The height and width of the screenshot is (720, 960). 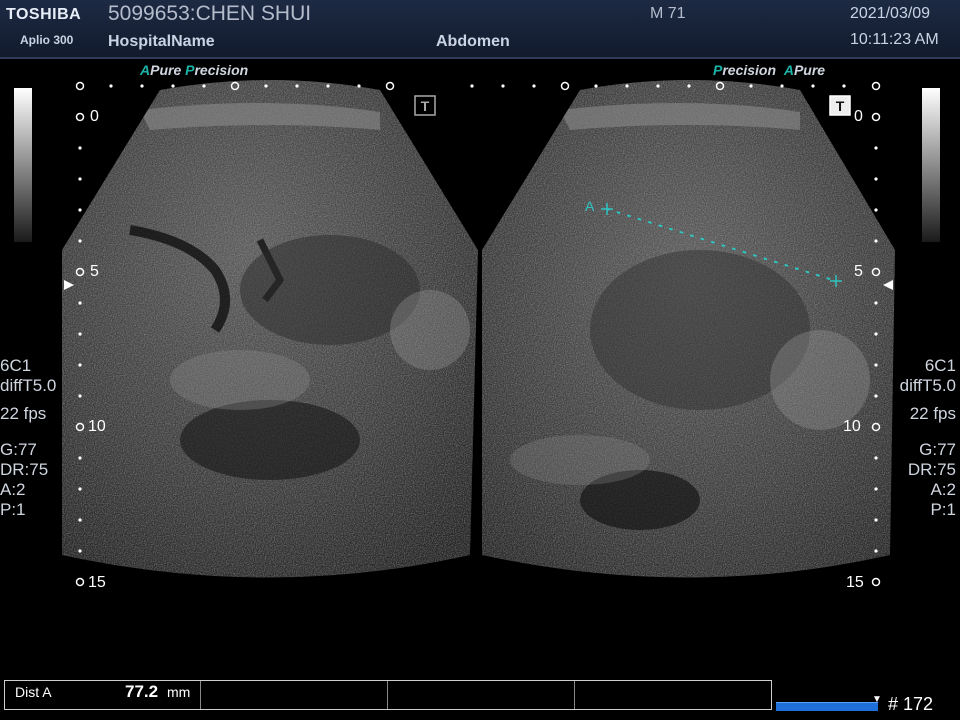 What do you see at coordinates (858, 116) in the screenshot?
I see `depth-label-right-0: 0` at bounding box center [858, 116].